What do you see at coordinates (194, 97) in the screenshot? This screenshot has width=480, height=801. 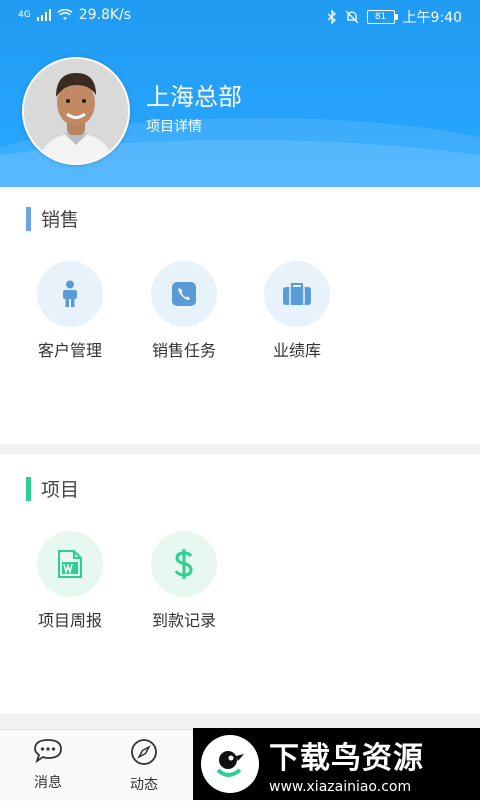 I see `page-title: 上海总部` at bounding box center [194, 97].